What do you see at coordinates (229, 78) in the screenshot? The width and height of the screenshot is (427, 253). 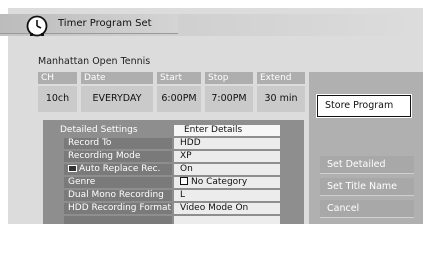 I see `stop-header: Stop` at bounding box center [229, 78].